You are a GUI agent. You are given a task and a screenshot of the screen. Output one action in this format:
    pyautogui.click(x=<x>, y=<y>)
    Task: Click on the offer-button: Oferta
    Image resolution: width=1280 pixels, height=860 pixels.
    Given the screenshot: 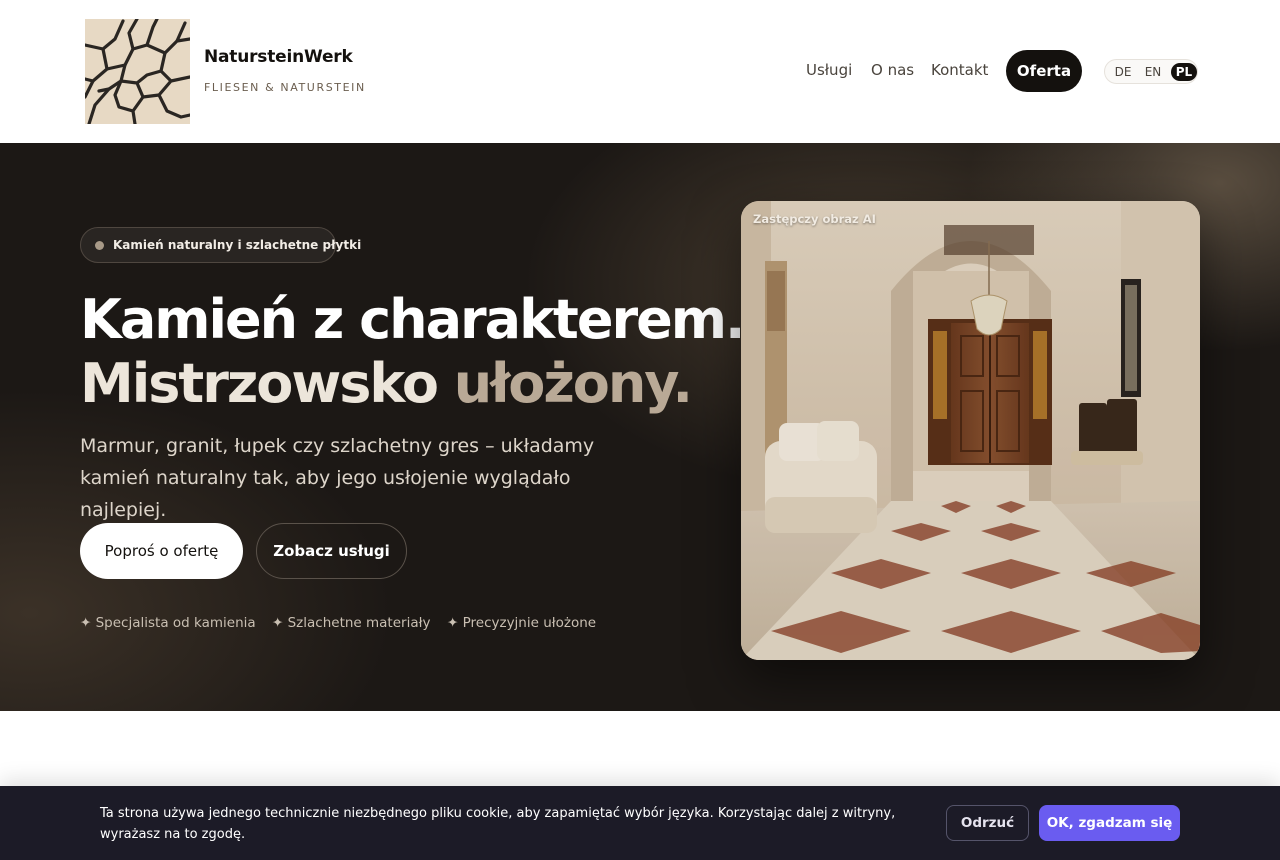 What is the action you would take?
    pyautogui.click(x=1044, y=71)
    